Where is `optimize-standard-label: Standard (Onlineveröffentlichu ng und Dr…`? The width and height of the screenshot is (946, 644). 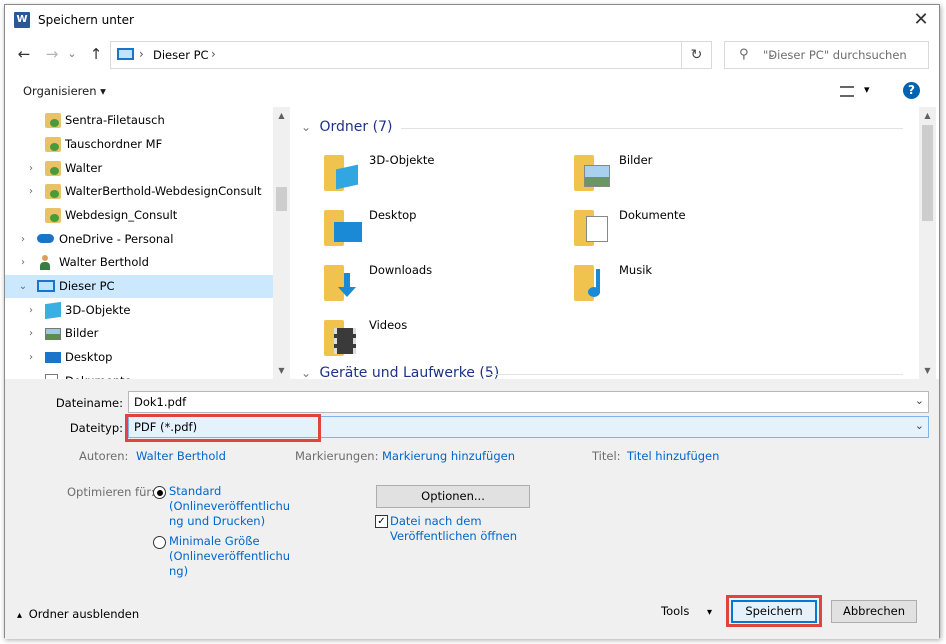
optimize-standard-label: Standard (Onlineveröffentlichu ng und Dr… is located at coordinates (229, 506).